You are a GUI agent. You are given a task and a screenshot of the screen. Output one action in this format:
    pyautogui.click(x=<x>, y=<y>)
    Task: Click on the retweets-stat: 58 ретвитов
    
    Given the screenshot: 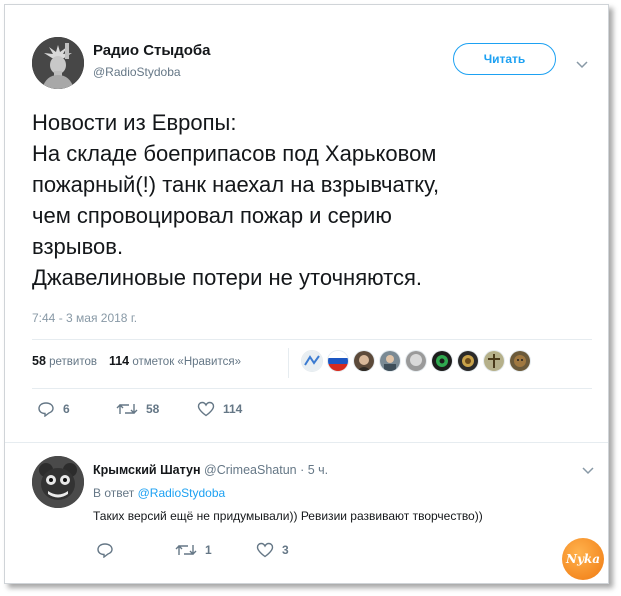 What is the action you would take?
    pyautogui.click(x=64, y=361)
    